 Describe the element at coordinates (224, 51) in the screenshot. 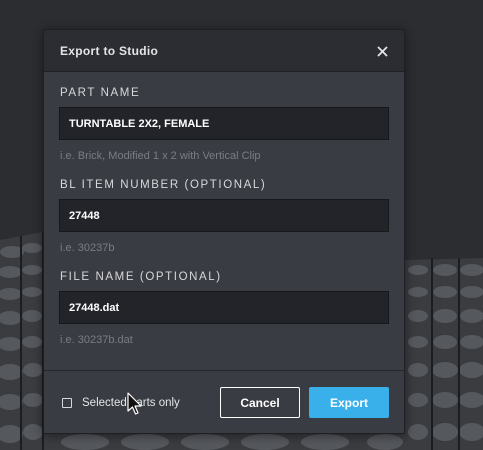

I see `dialog-header: Export to Studio` at that location.